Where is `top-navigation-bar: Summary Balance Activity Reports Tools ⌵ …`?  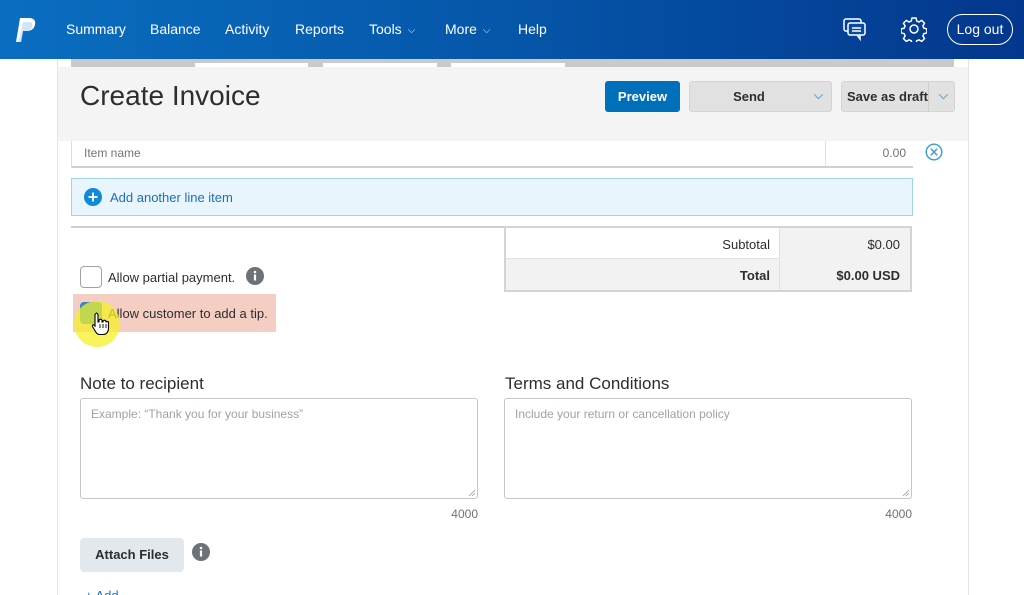 top-navigation-bar: Summary Balance Activity Reports Tools ⌵ … is located at coordinates (512, 29).